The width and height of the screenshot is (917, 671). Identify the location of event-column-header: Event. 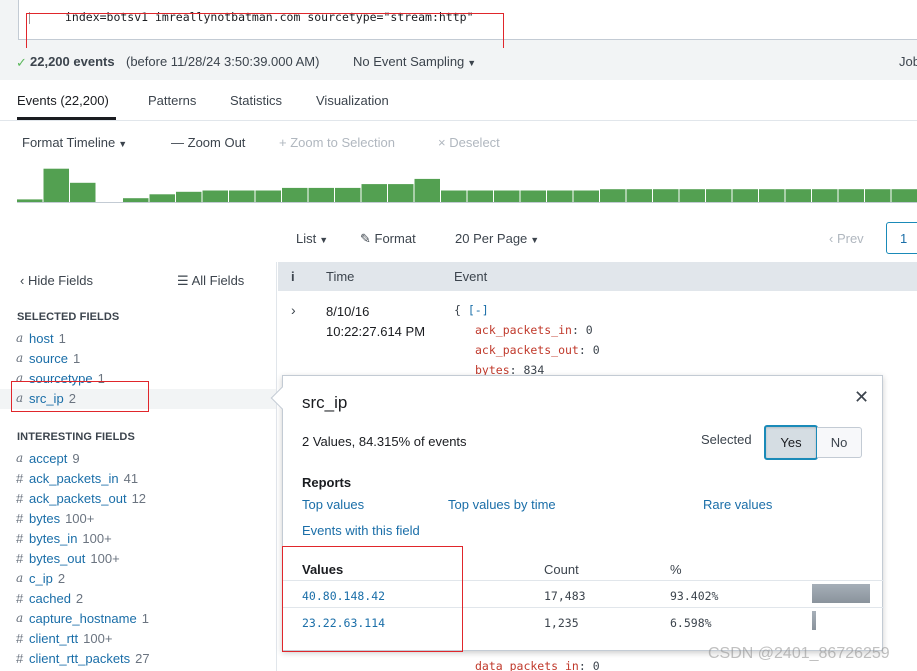
(470, 276).